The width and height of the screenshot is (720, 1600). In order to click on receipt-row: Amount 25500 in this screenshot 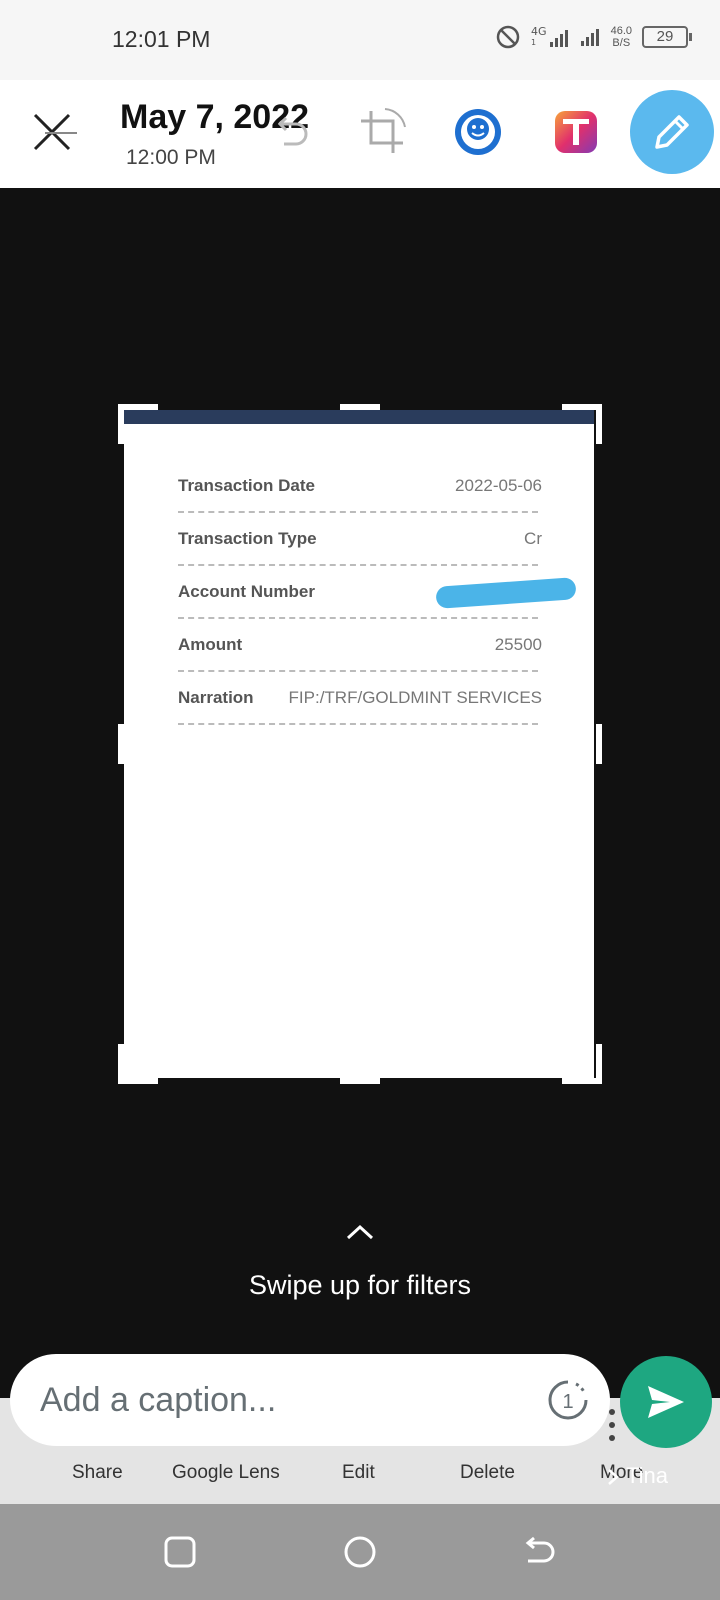, I will do `click(360, 645)`.